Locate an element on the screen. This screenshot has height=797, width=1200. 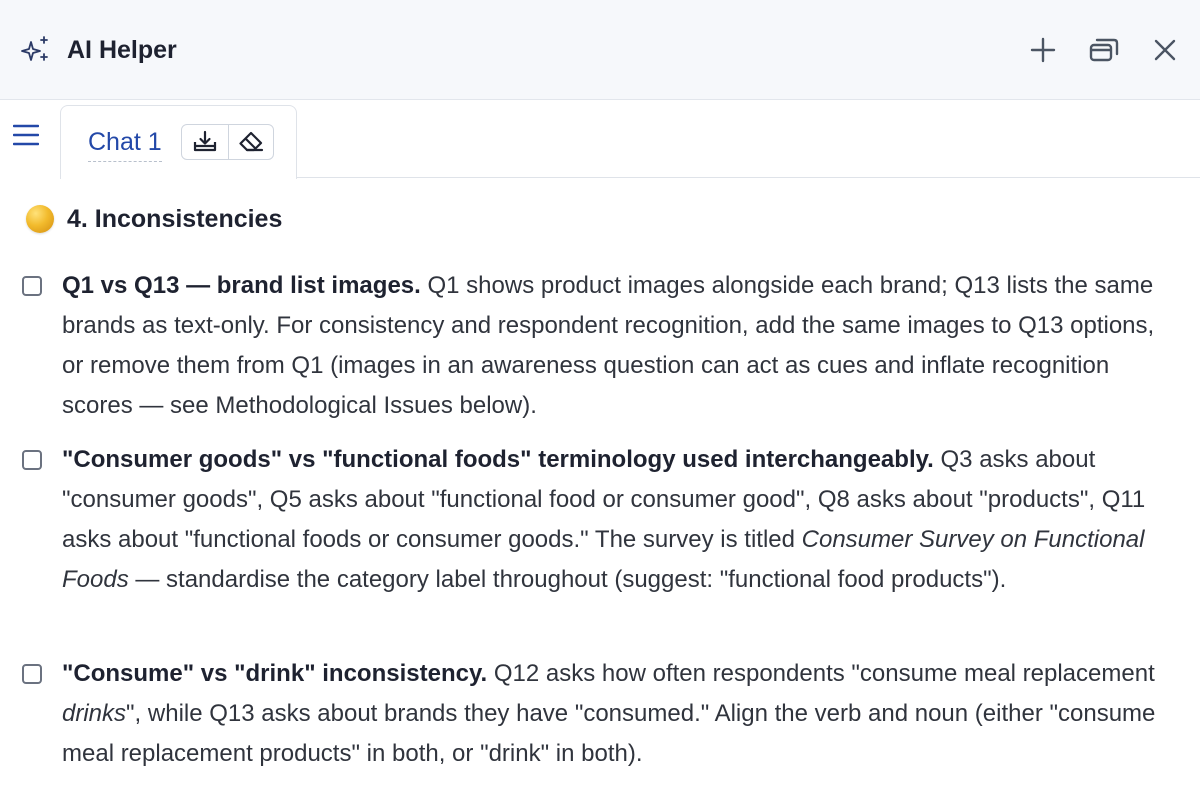
item-heading: Q1 vs Q13 — brand list images. is located at coordinates (241, 285).